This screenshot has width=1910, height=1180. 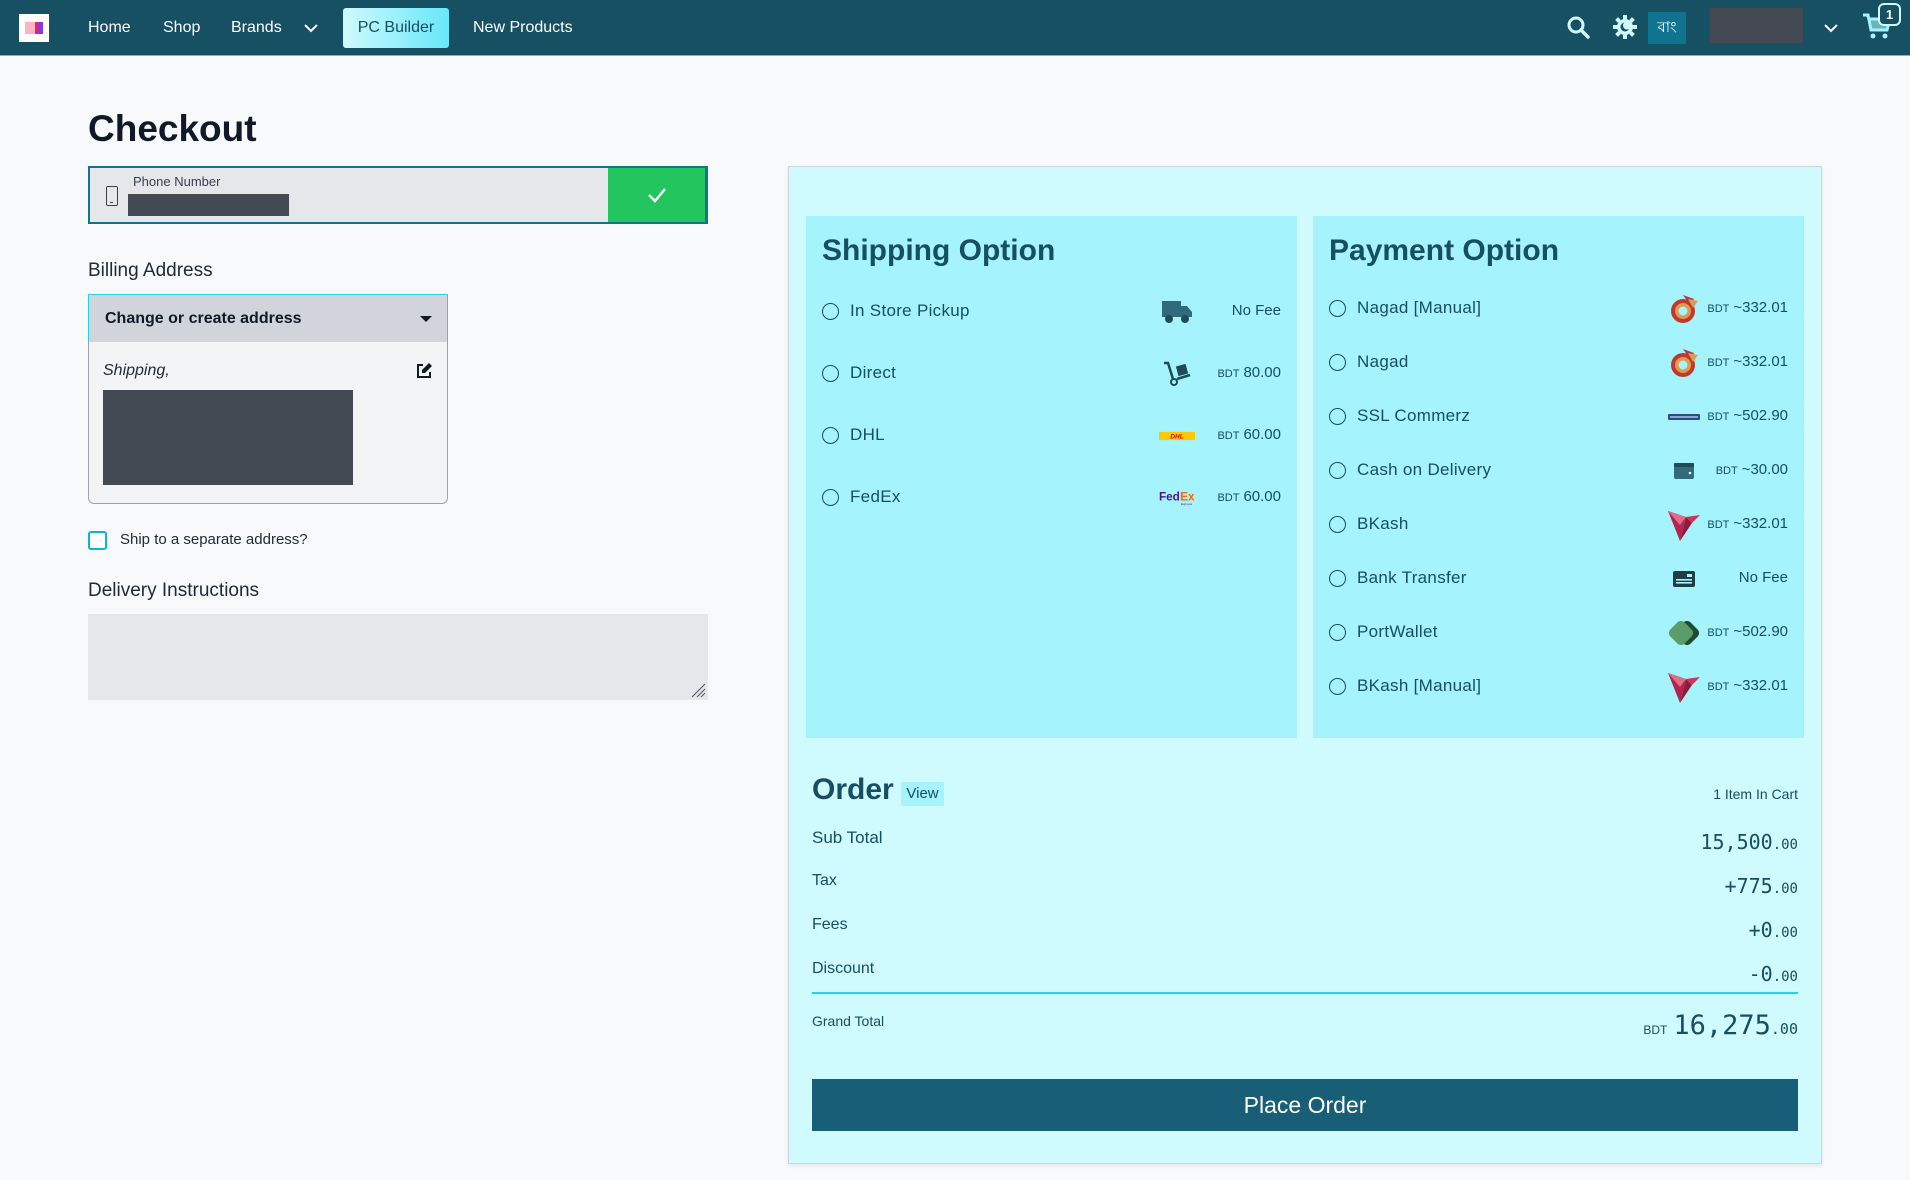 What do you see at coordinates (1228, 498) in the screenshot?
I see `shipping-fee-currency: BDT` at bounding box center [1228, 498].